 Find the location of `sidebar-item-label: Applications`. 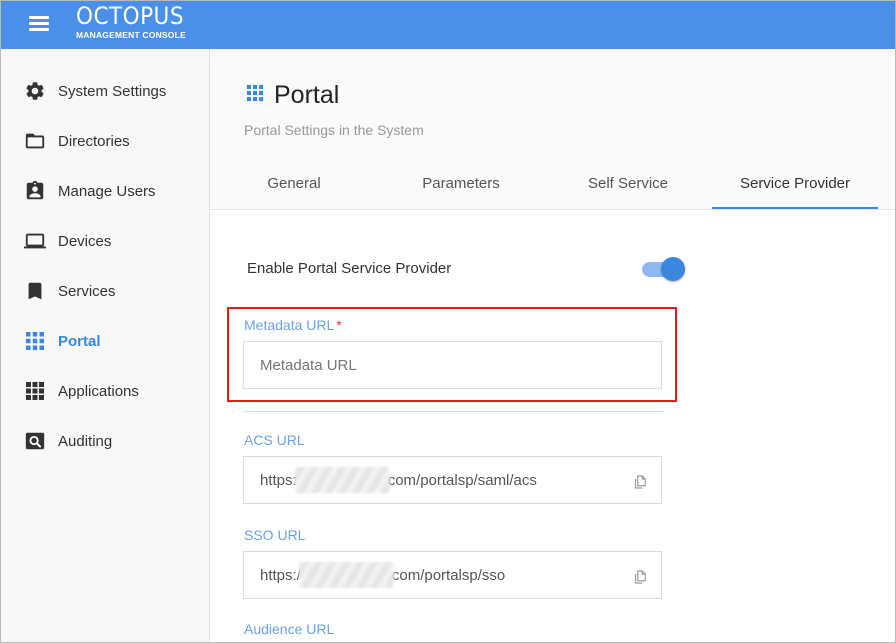

sidebar-item-label: Applications is located at coordinates (98, 391).